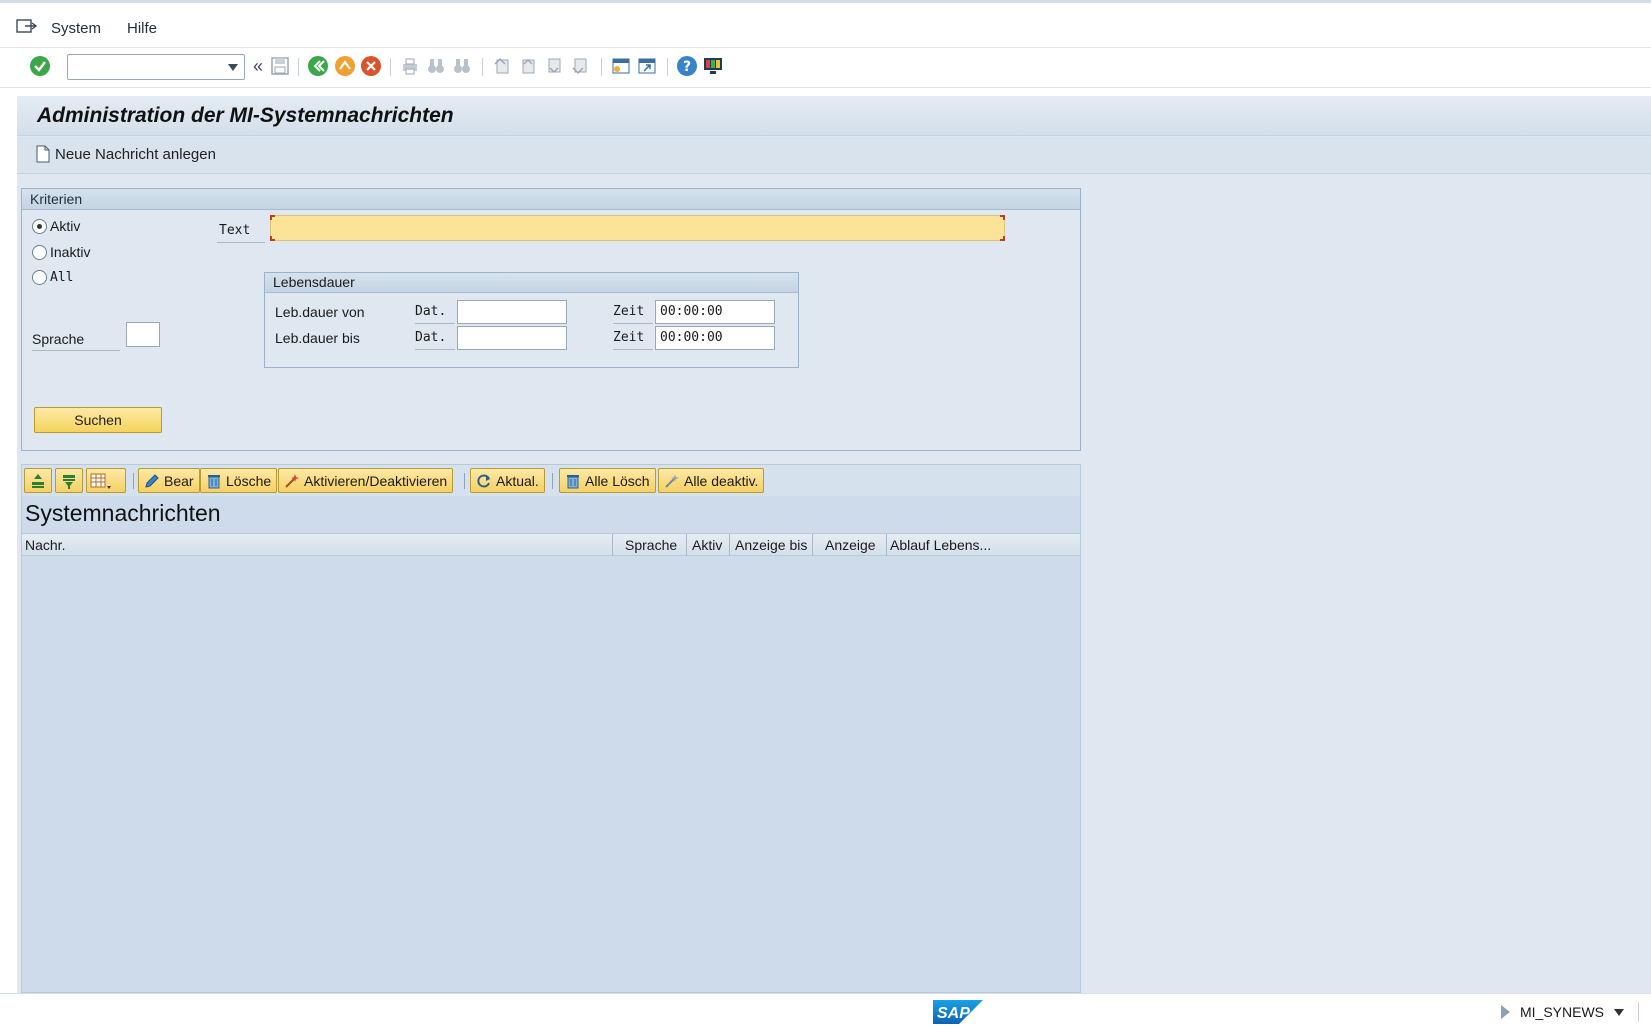 The width and height of the screenshot is (1651, 1029). I want to click on radio-button-selected, so click(39, 226).